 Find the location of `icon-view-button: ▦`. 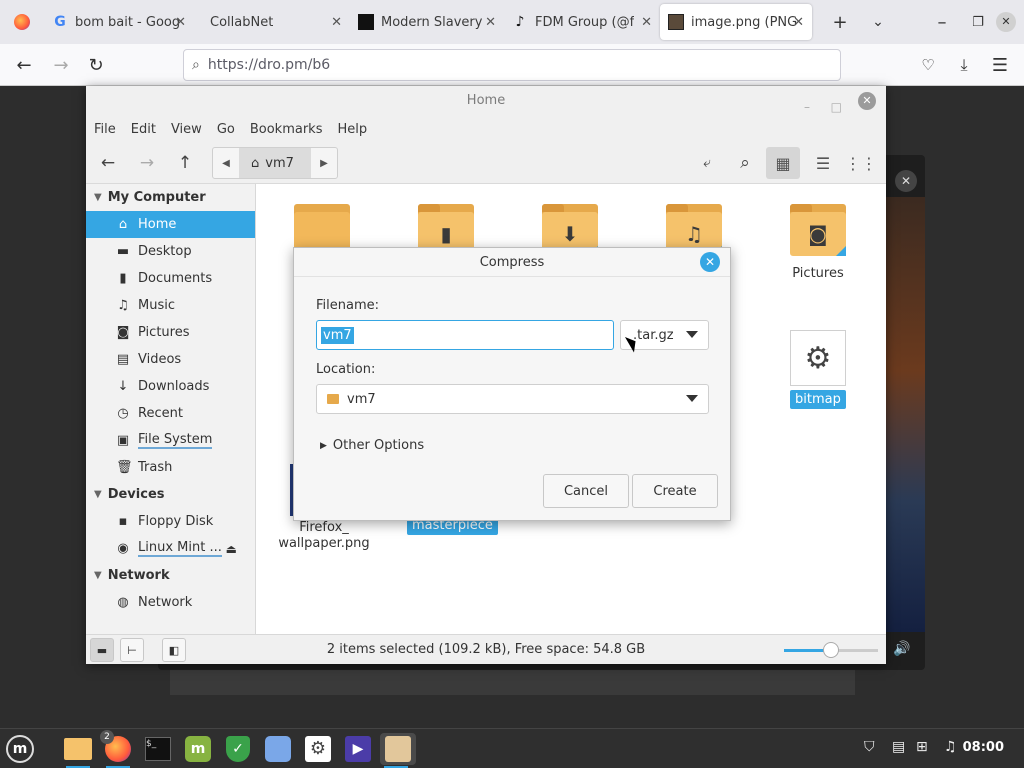

icon-view-button: ▦ is located at coordinates (783, 163).